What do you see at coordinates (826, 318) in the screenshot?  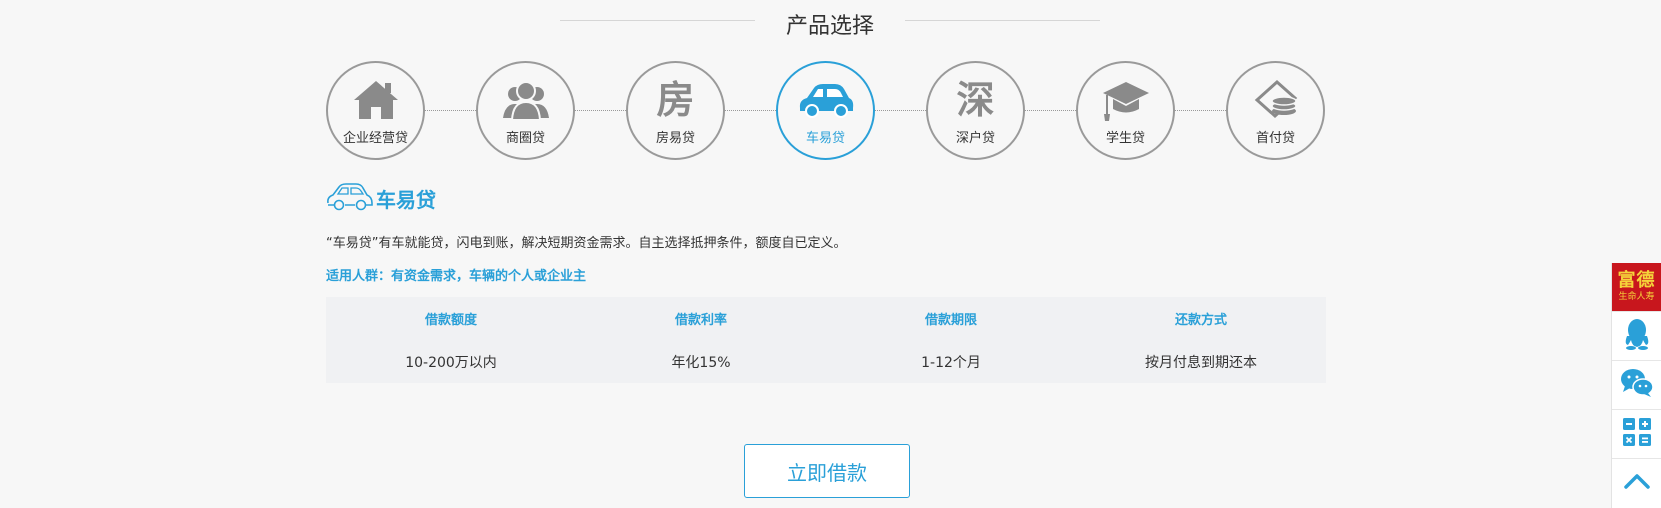 I see `table-header-row: 借款额度 借款利率 借款期限 还款方式` at bounding box center [826, 318].